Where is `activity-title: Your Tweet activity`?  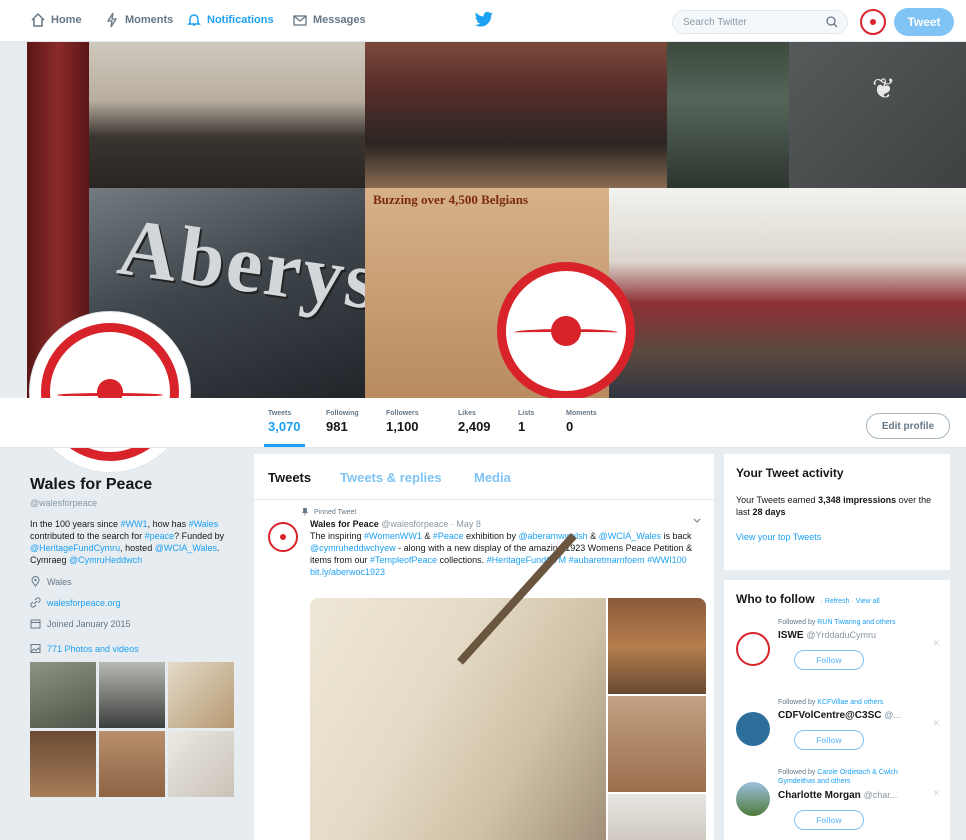 activity-title: Your Tweet activity is located at coordinates (790, 473).